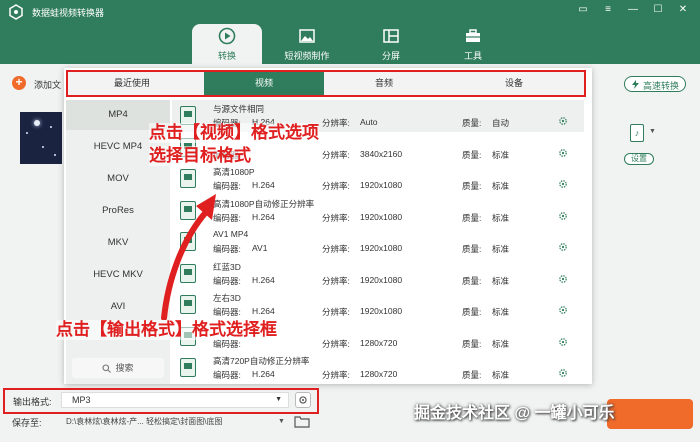 This screenshot has width=700, height=442. Describe the element at coordinates (637, 133) in the screenshot. I see `target-format-icon: ♪` at that location.